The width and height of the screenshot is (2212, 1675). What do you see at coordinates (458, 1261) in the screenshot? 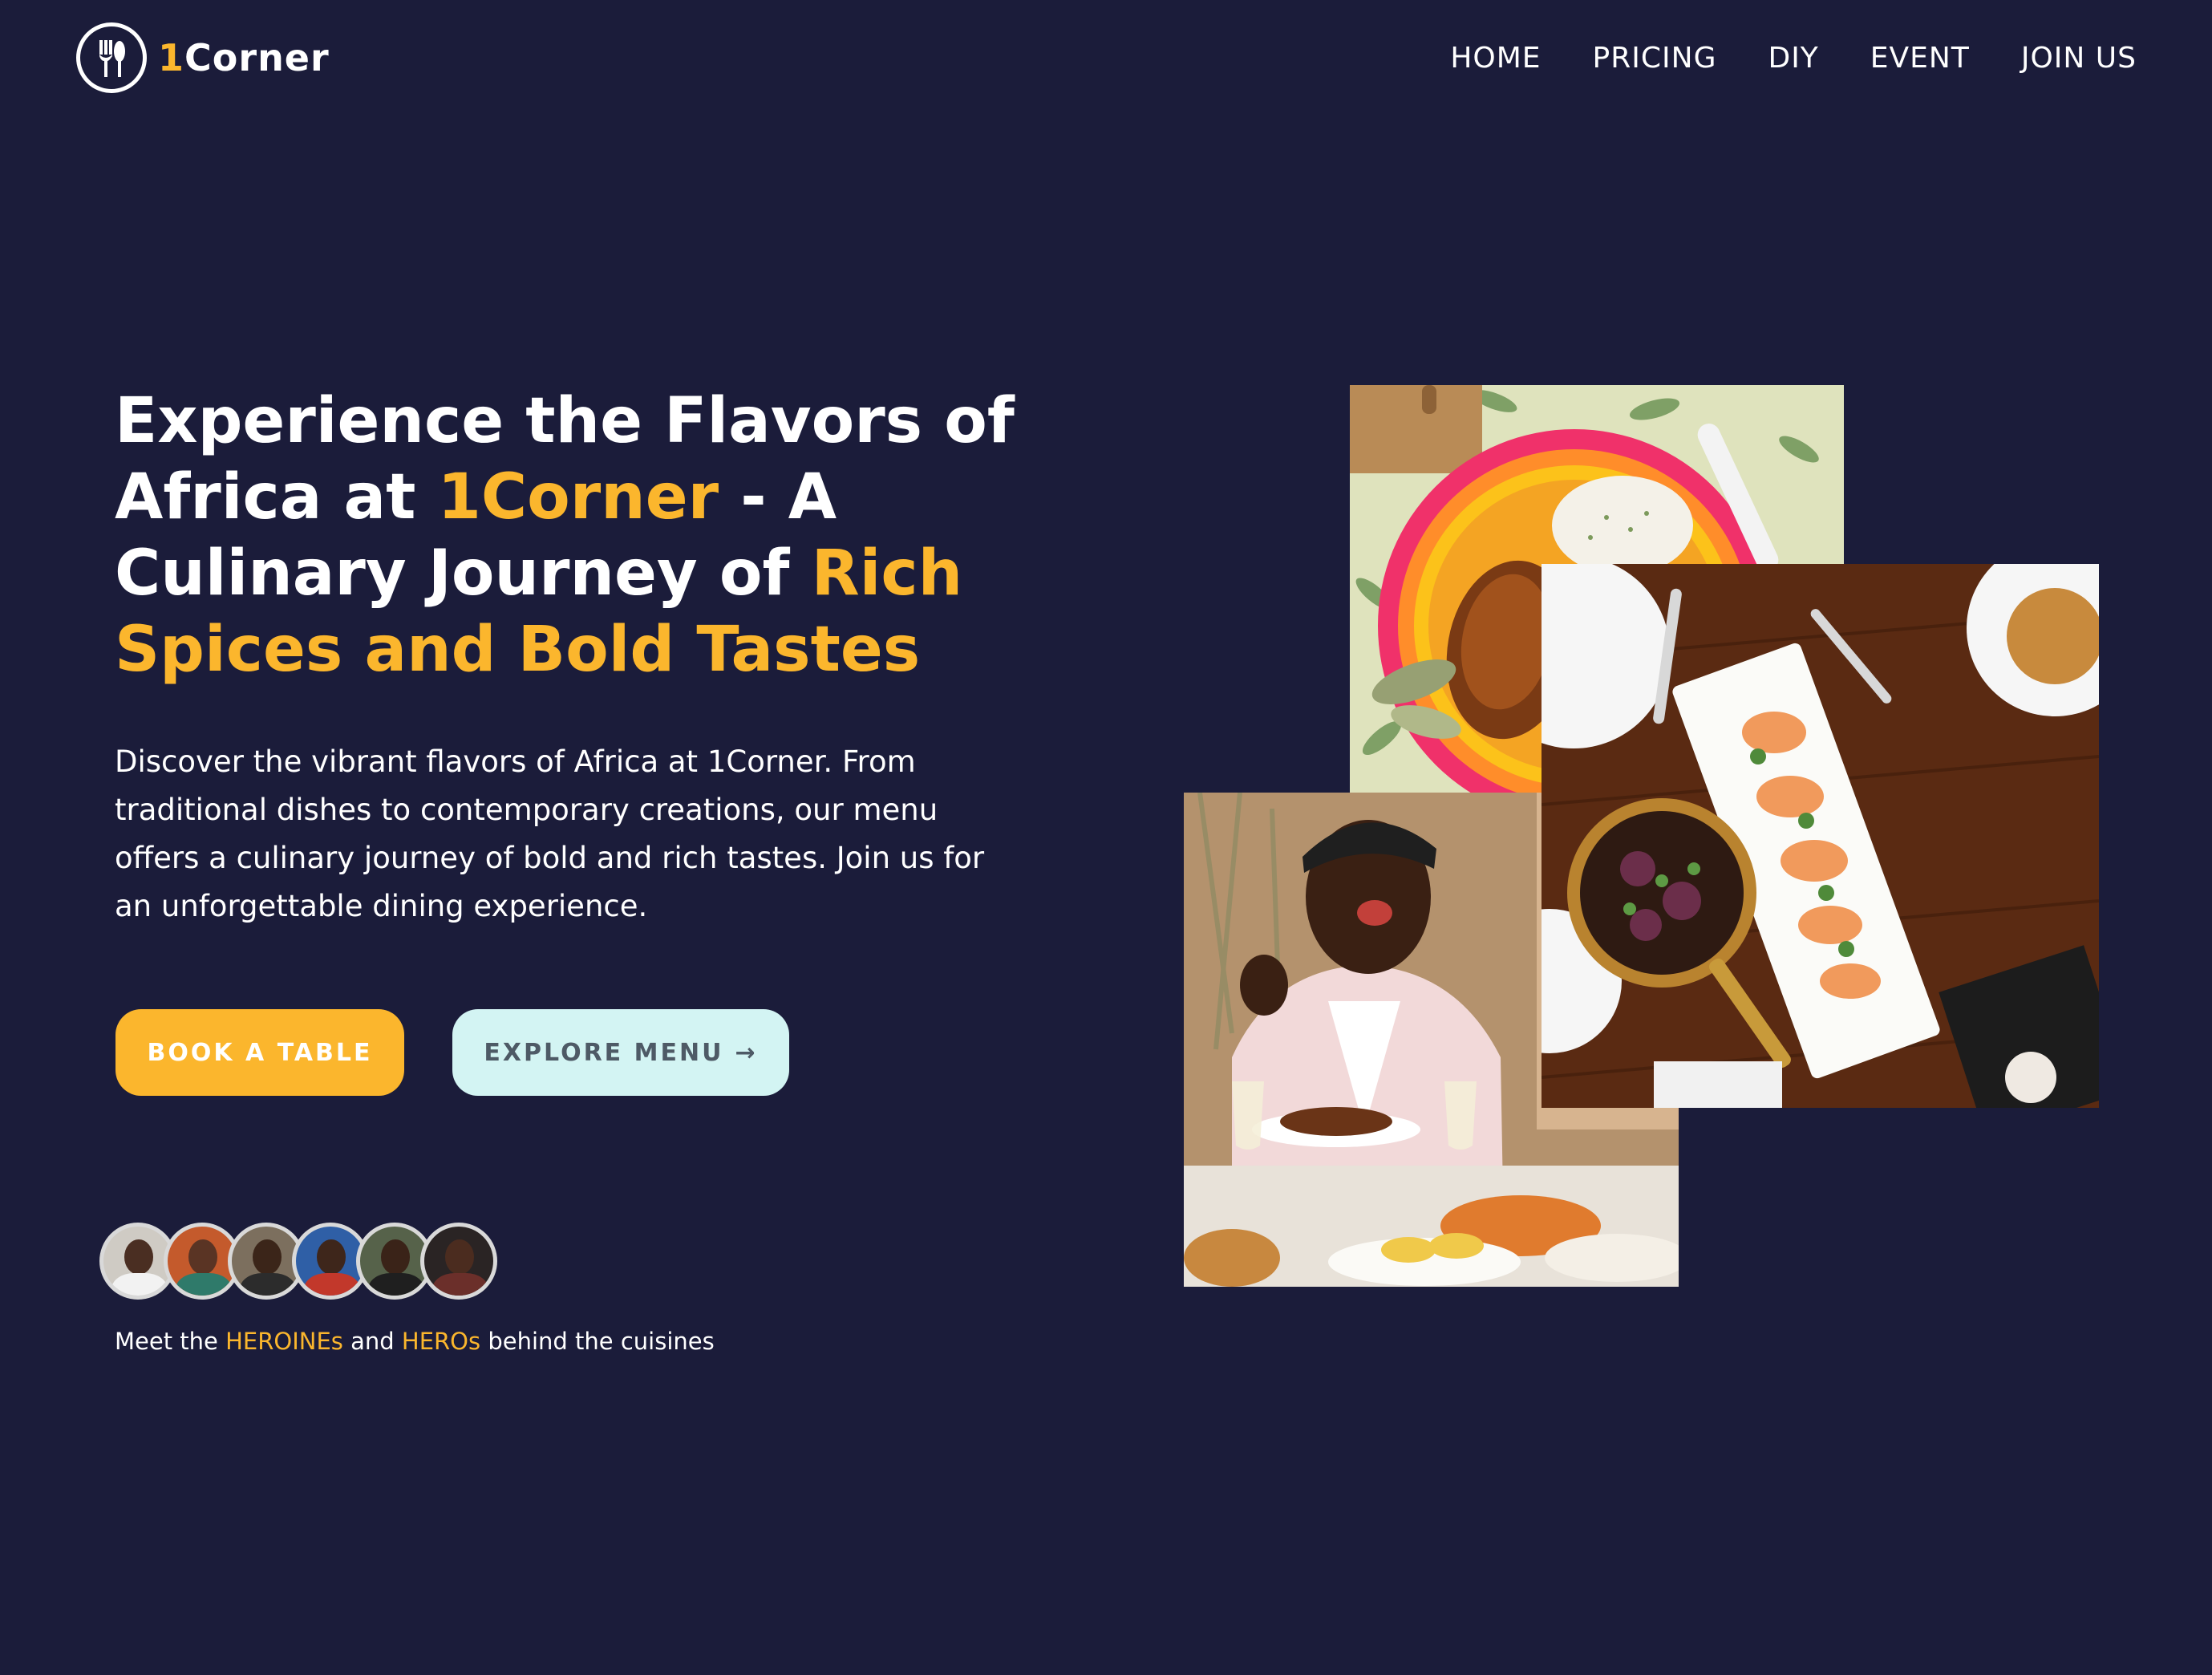
I see `avatar` at bounding box center [458, 1261].